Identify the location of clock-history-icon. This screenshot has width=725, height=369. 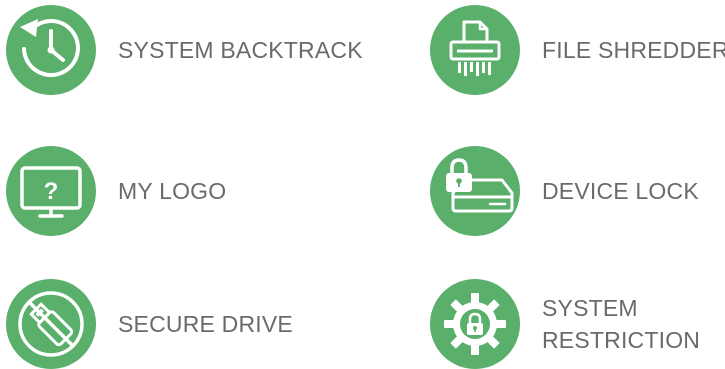
(51, 50).